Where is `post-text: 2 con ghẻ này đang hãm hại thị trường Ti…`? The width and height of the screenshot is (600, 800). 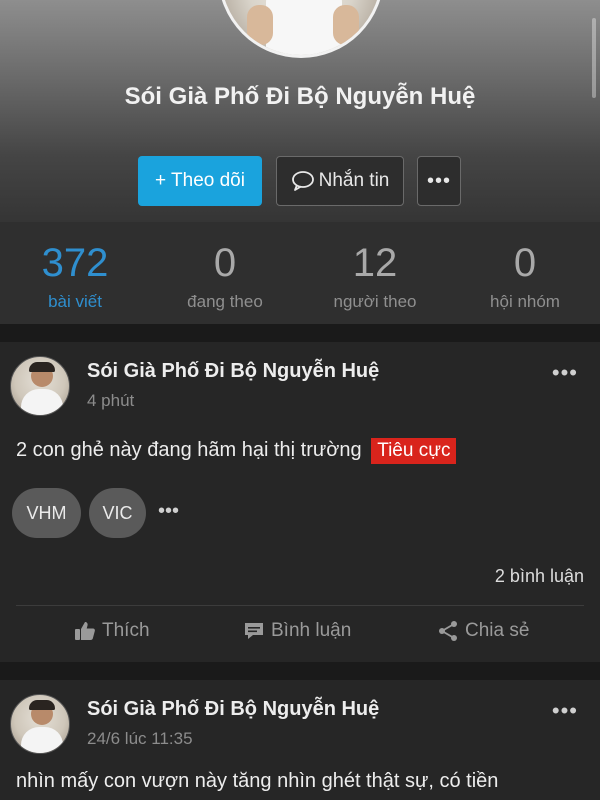 post-text: 2 con ghẻ này đang hãm hại thị trường Ti… is located at coordinates (236, 451).